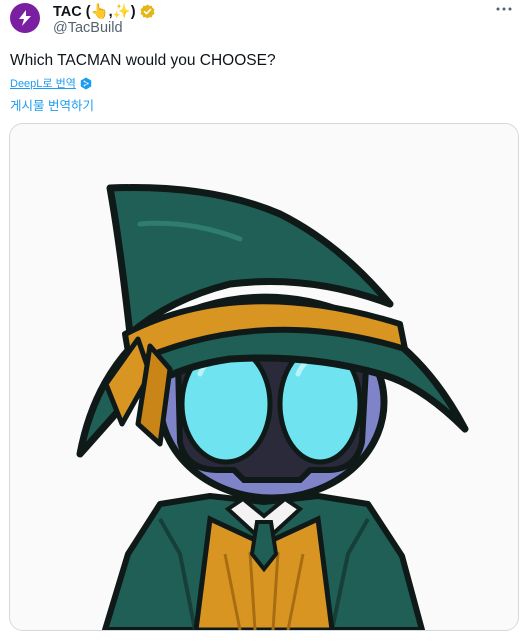 This screenshot has height=642, width=523. What do you see at coordinates (147, 11) in the screenshot?
I see `verified-badge-icon` at bounding box center [147, 11].